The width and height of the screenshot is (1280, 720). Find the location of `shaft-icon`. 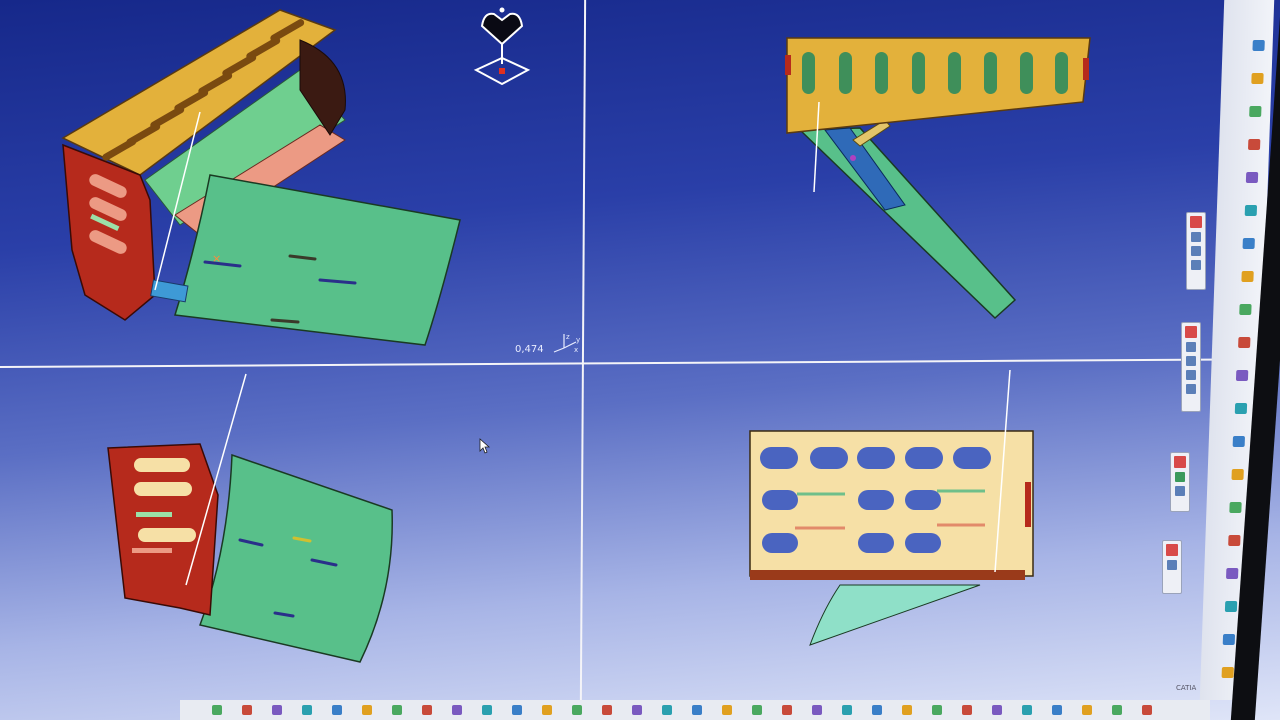

shaft-icon is located at coordinates (1254, 144).